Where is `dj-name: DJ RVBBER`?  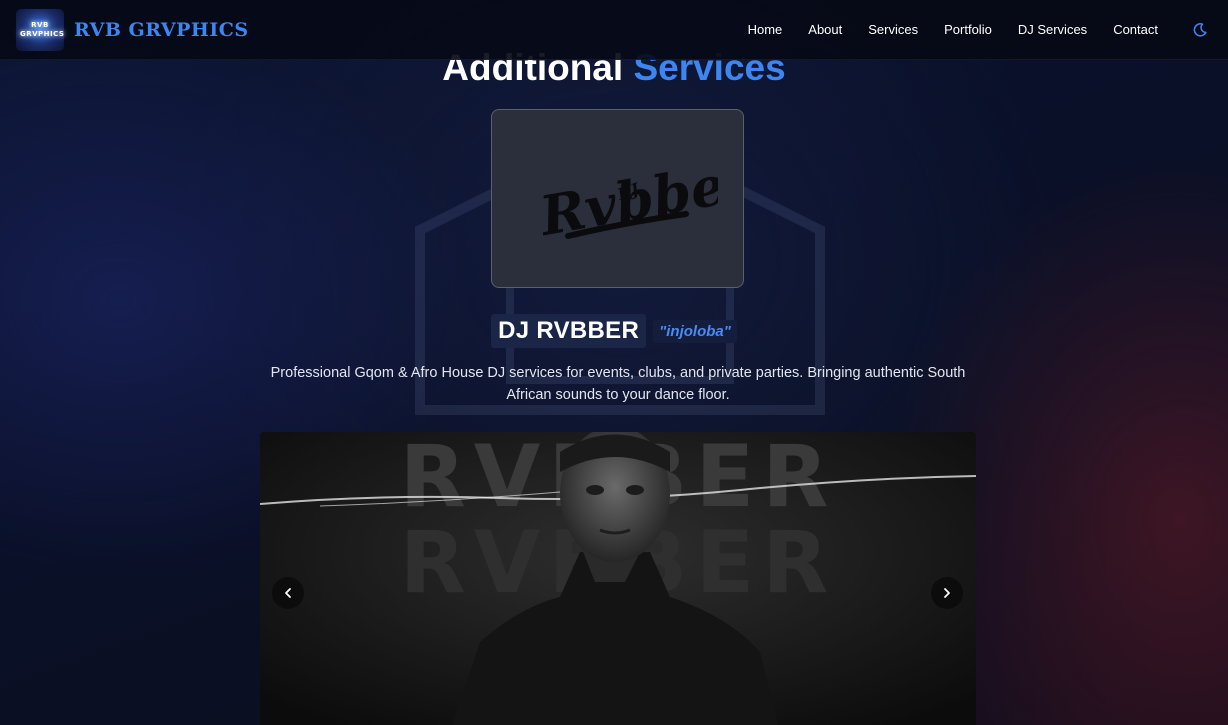
dj-name: DJ RVBBER is located at coordinates (569, 331).